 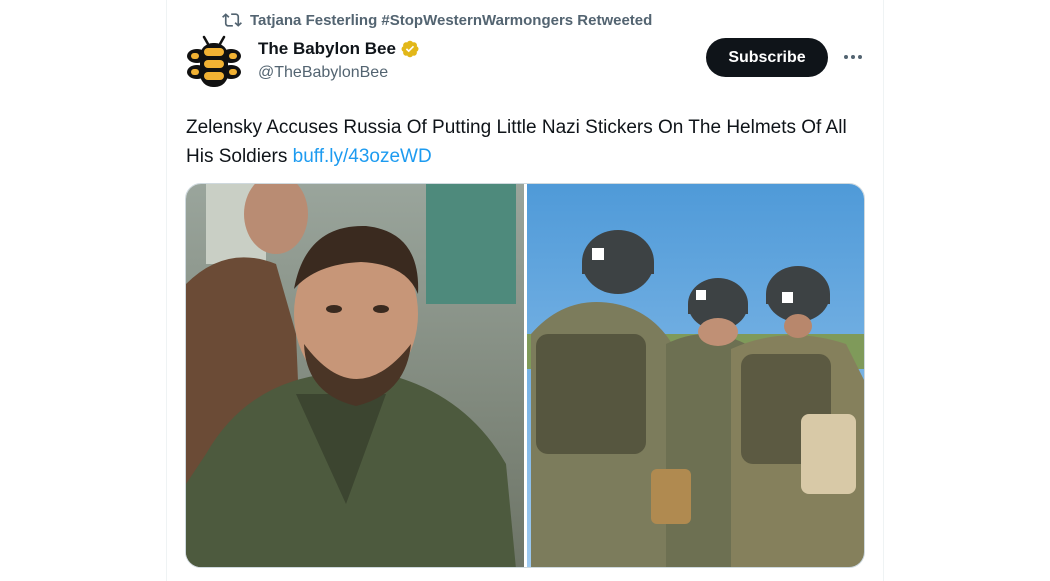 I want to click on author-name: The Babylon Bee, so click(x=327, y=49).